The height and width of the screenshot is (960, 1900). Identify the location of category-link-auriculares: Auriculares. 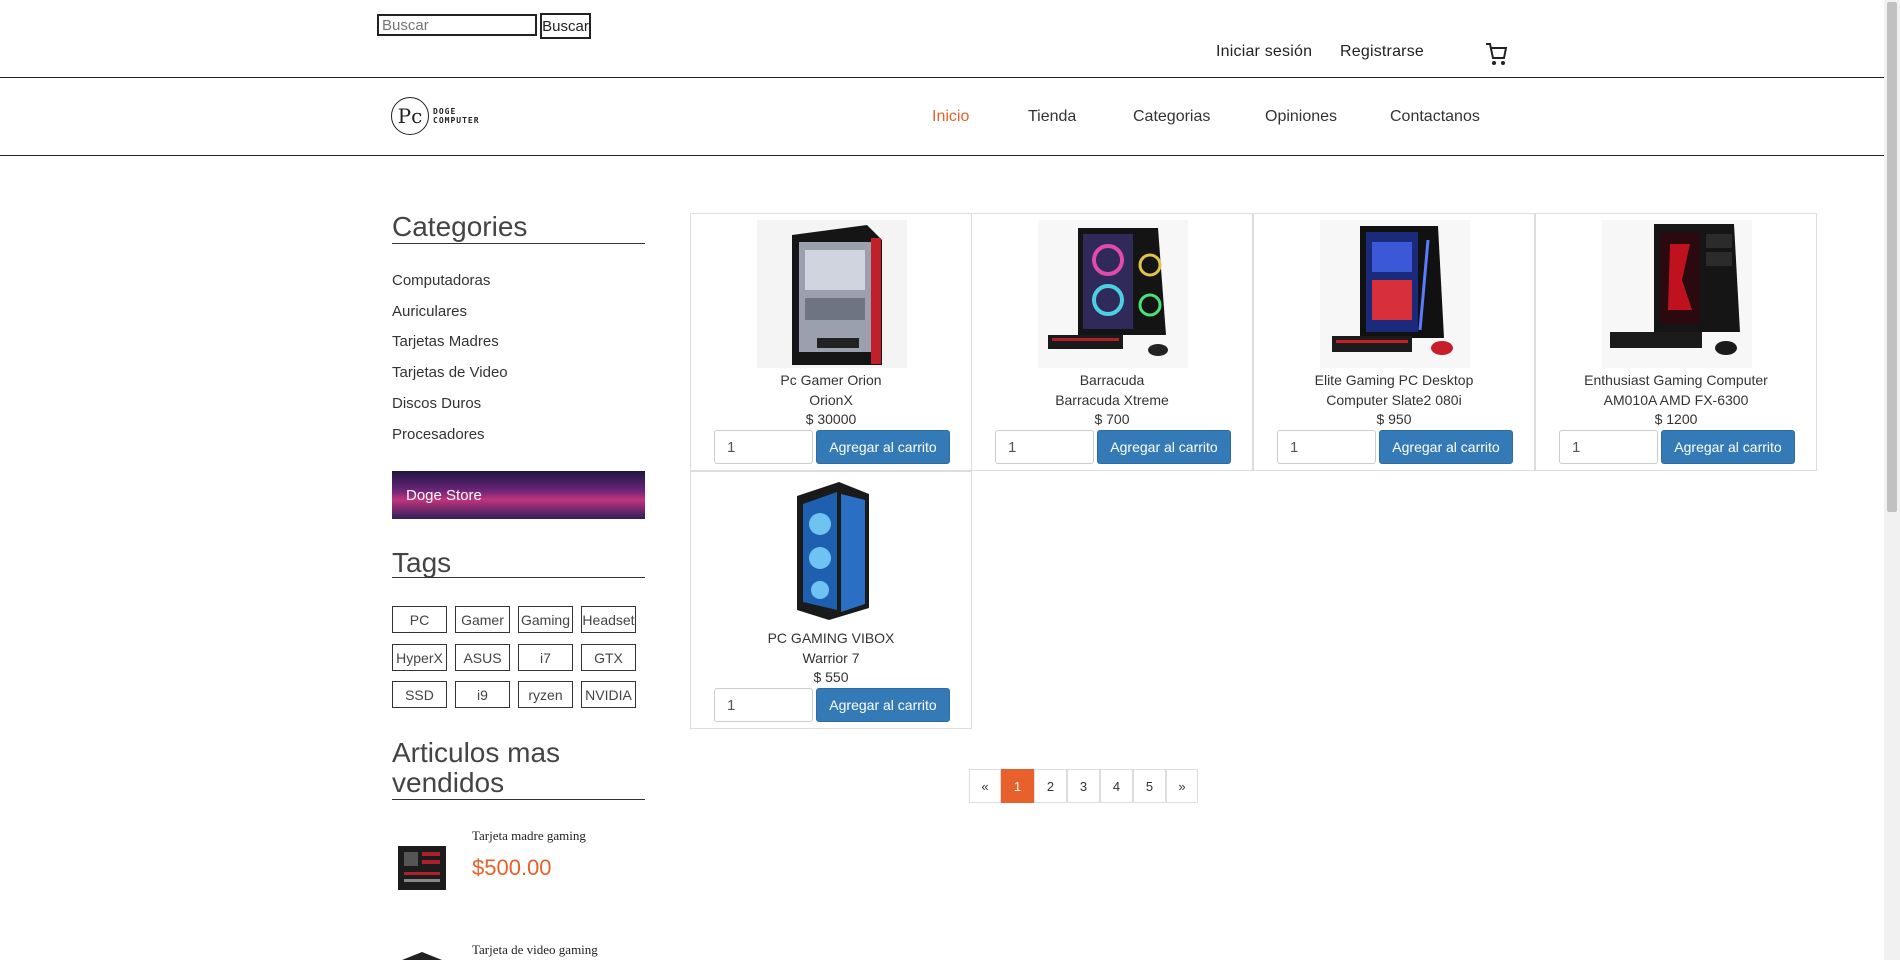
(429, 311).